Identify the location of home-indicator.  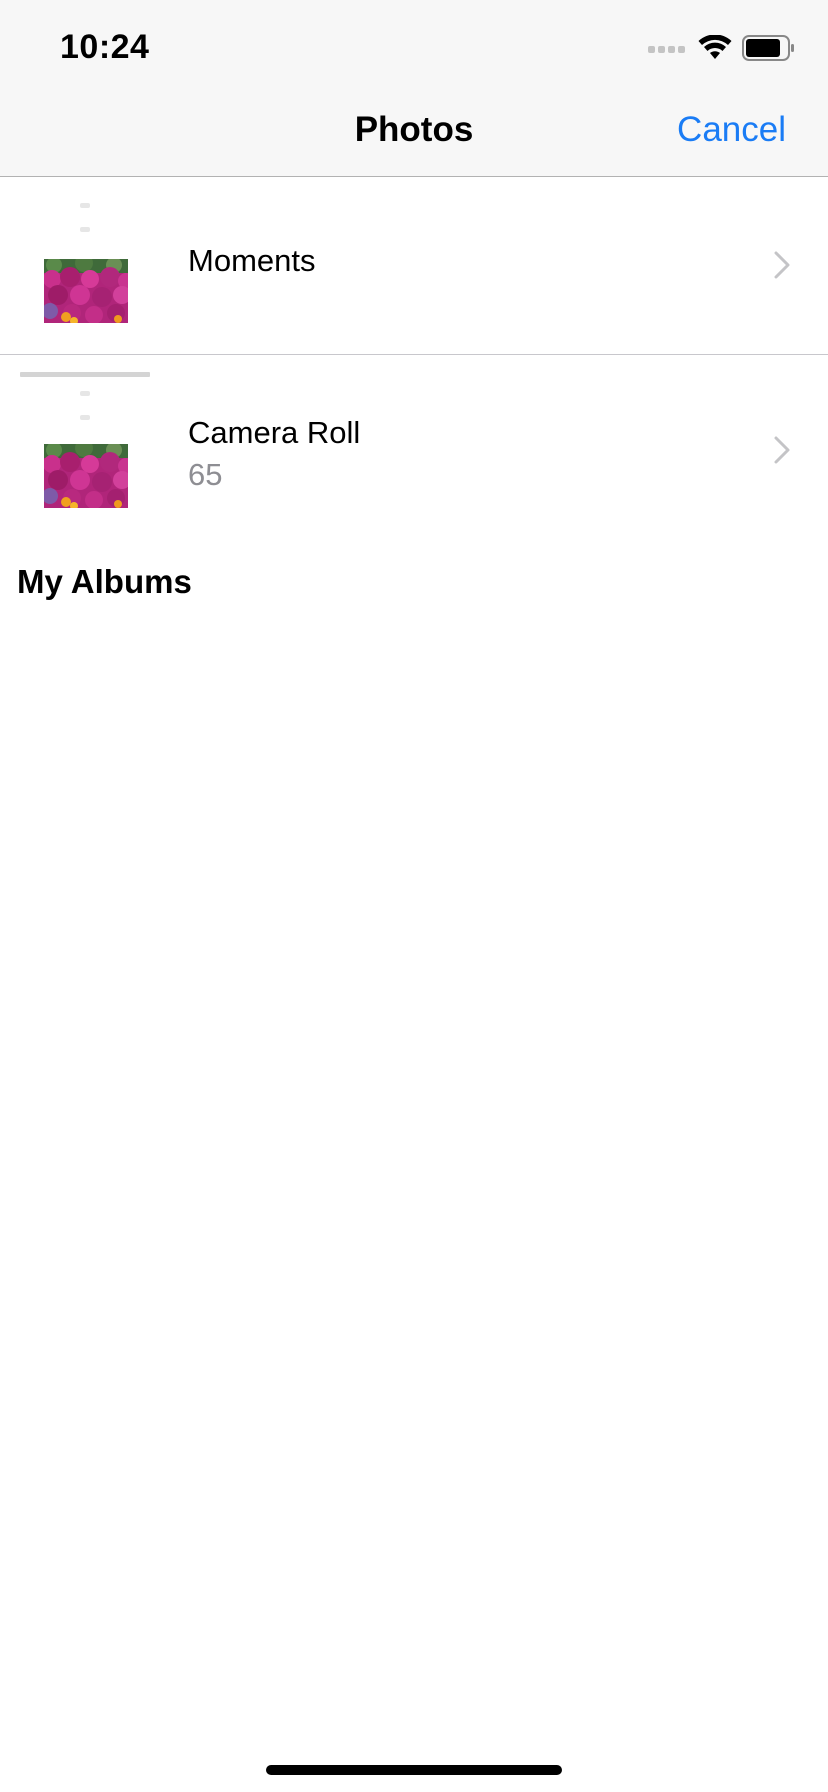
(414, 1770).